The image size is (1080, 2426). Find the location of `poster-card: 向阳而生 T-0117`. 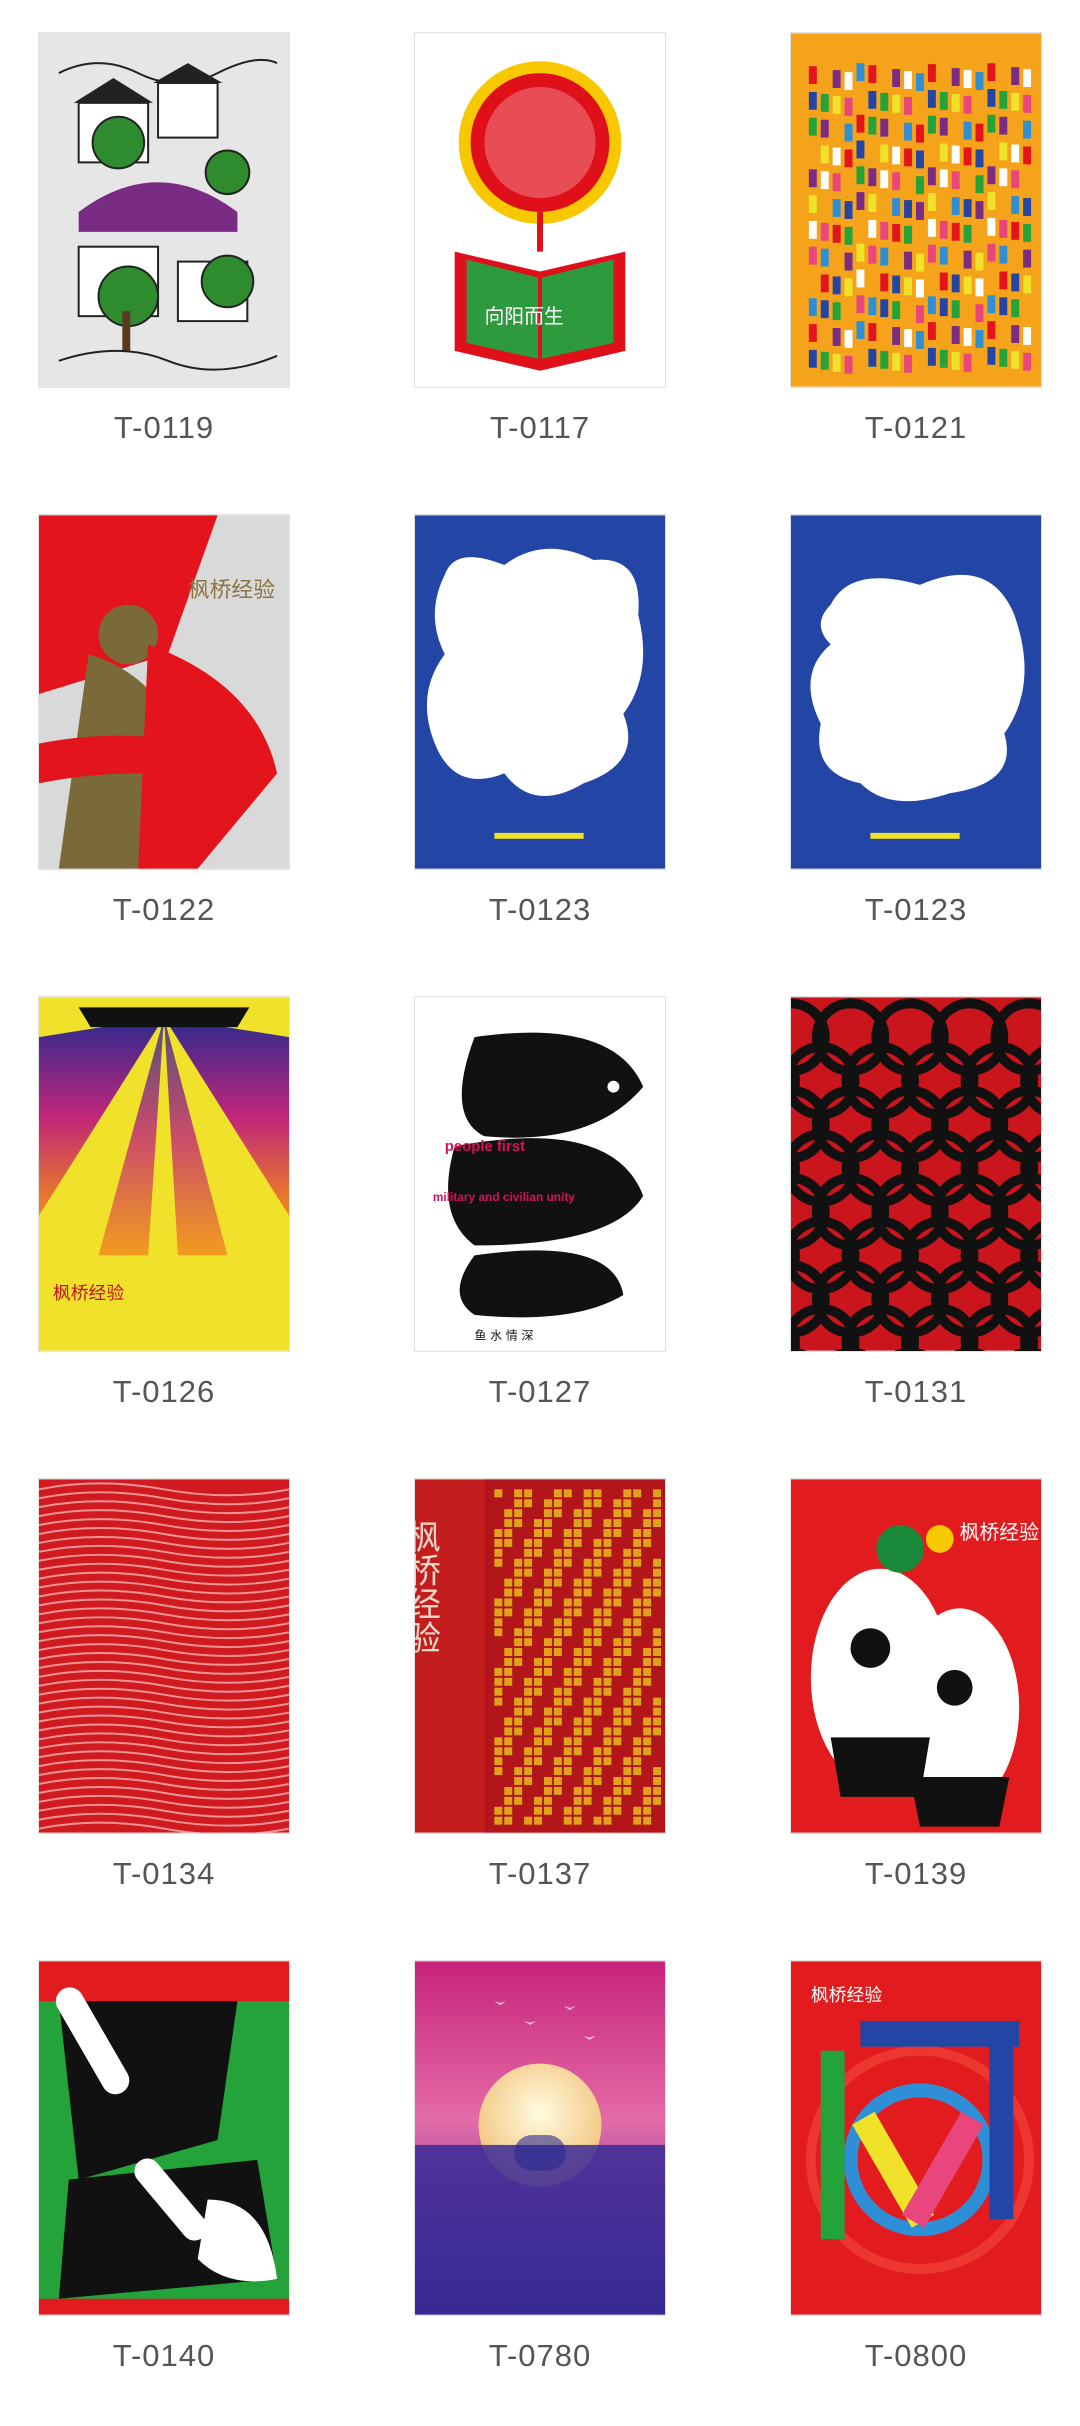

poster-card: 向阳而生 T-0117 is located at coordinates (540, 239).